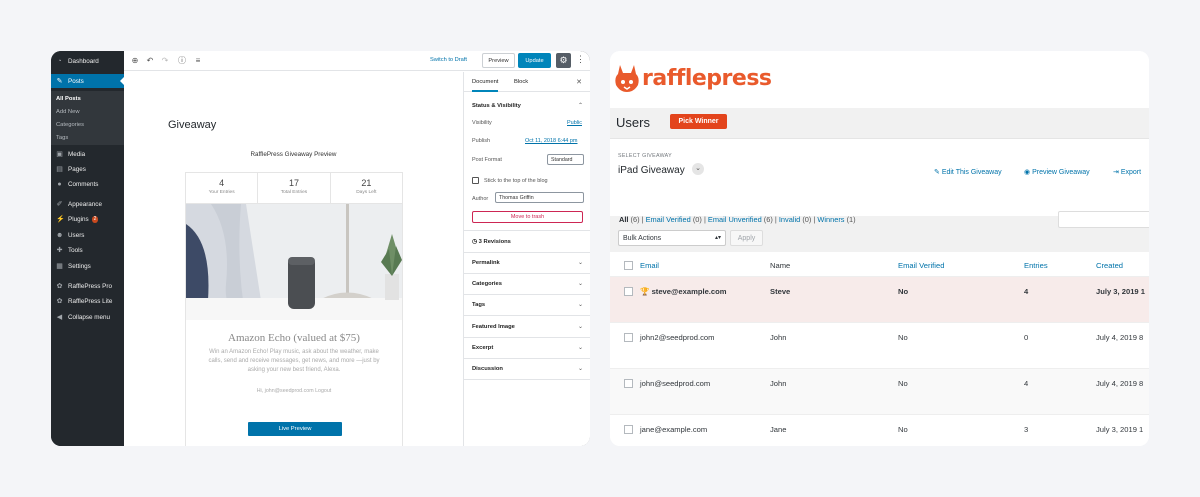 The image size is (1200, 497). Describe the element at coordinates (68, 99) in the screenshot. I see `submenu-all-posts: All Posts` at that location.